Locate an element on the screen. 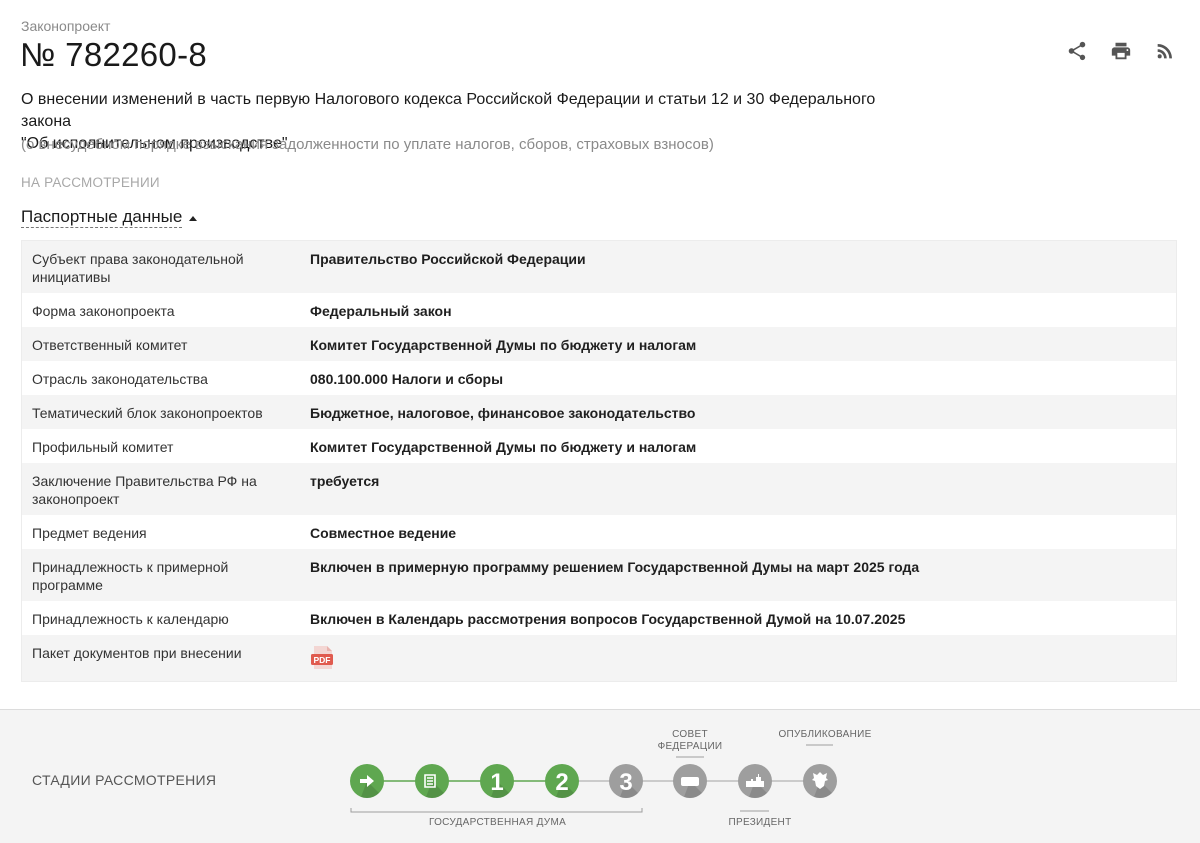 This screenshot has width=1200, height=843. passport-key: Принадлежность к календарю is located at coordinates (130, 619).